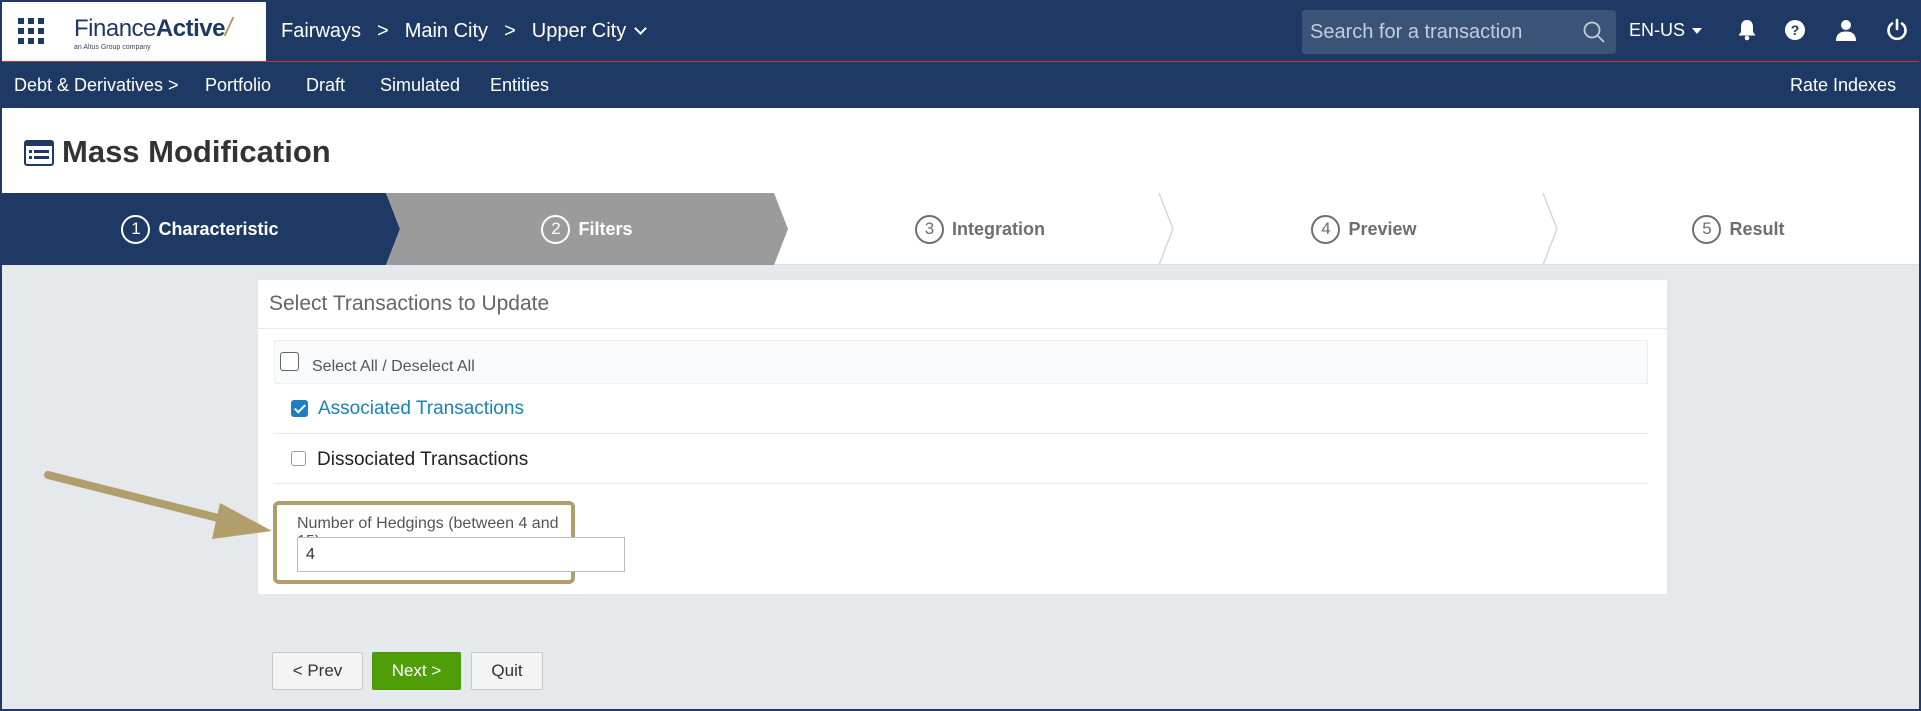  What do you see at coordinates (393, 367) in the screenshot?
I see `select-all-label: Select All / Deselect All` at bounding box center [393, 367].